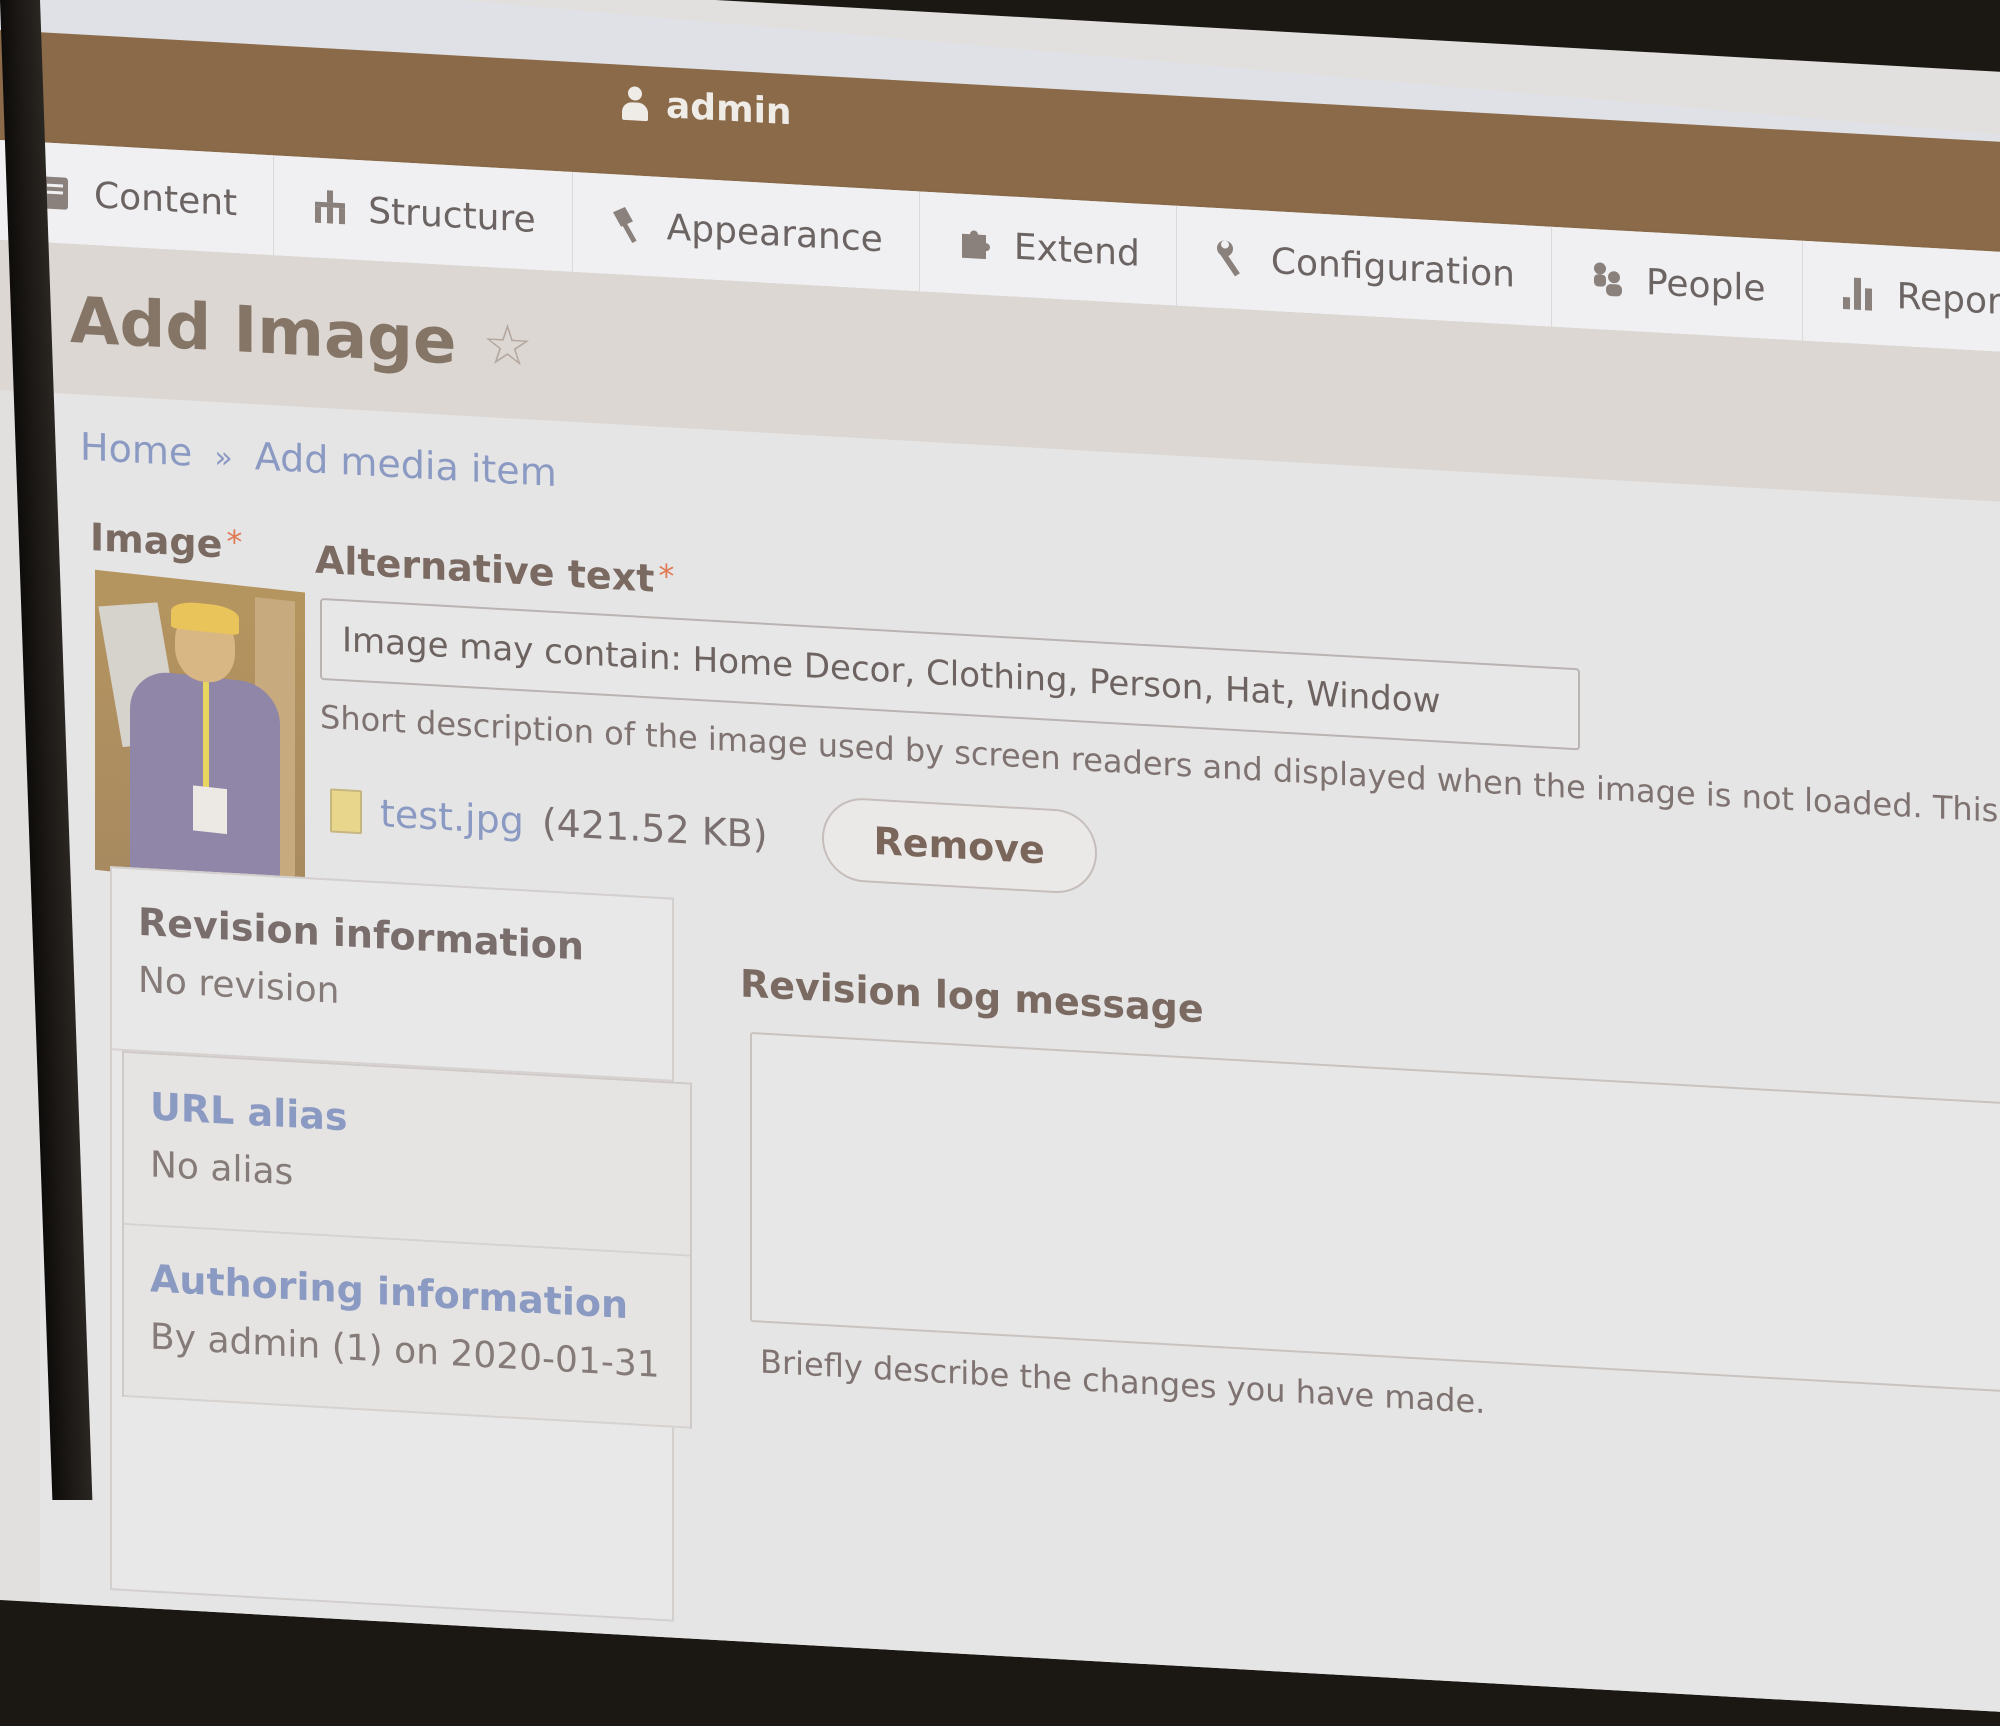 Image resolution: width=2000 pixels, height=1726 pixels. I want to click on revision-log-textarea, so click(1375, 1218).